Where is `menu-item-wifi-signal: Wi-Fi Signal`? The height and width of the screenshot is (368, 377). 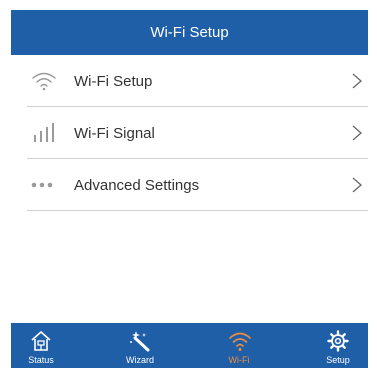
menu-item-wifi-signal: Wi-Fi Signal is located at coordinates (189, 133).